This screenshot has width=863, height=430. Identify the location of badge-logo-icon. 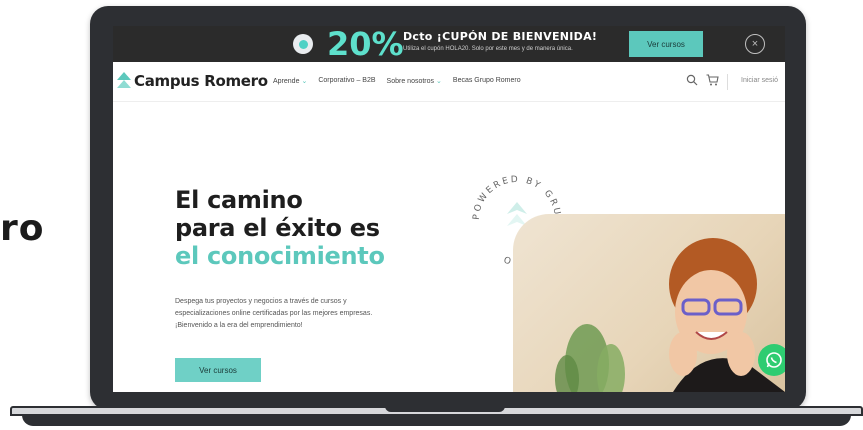
(517, 208).